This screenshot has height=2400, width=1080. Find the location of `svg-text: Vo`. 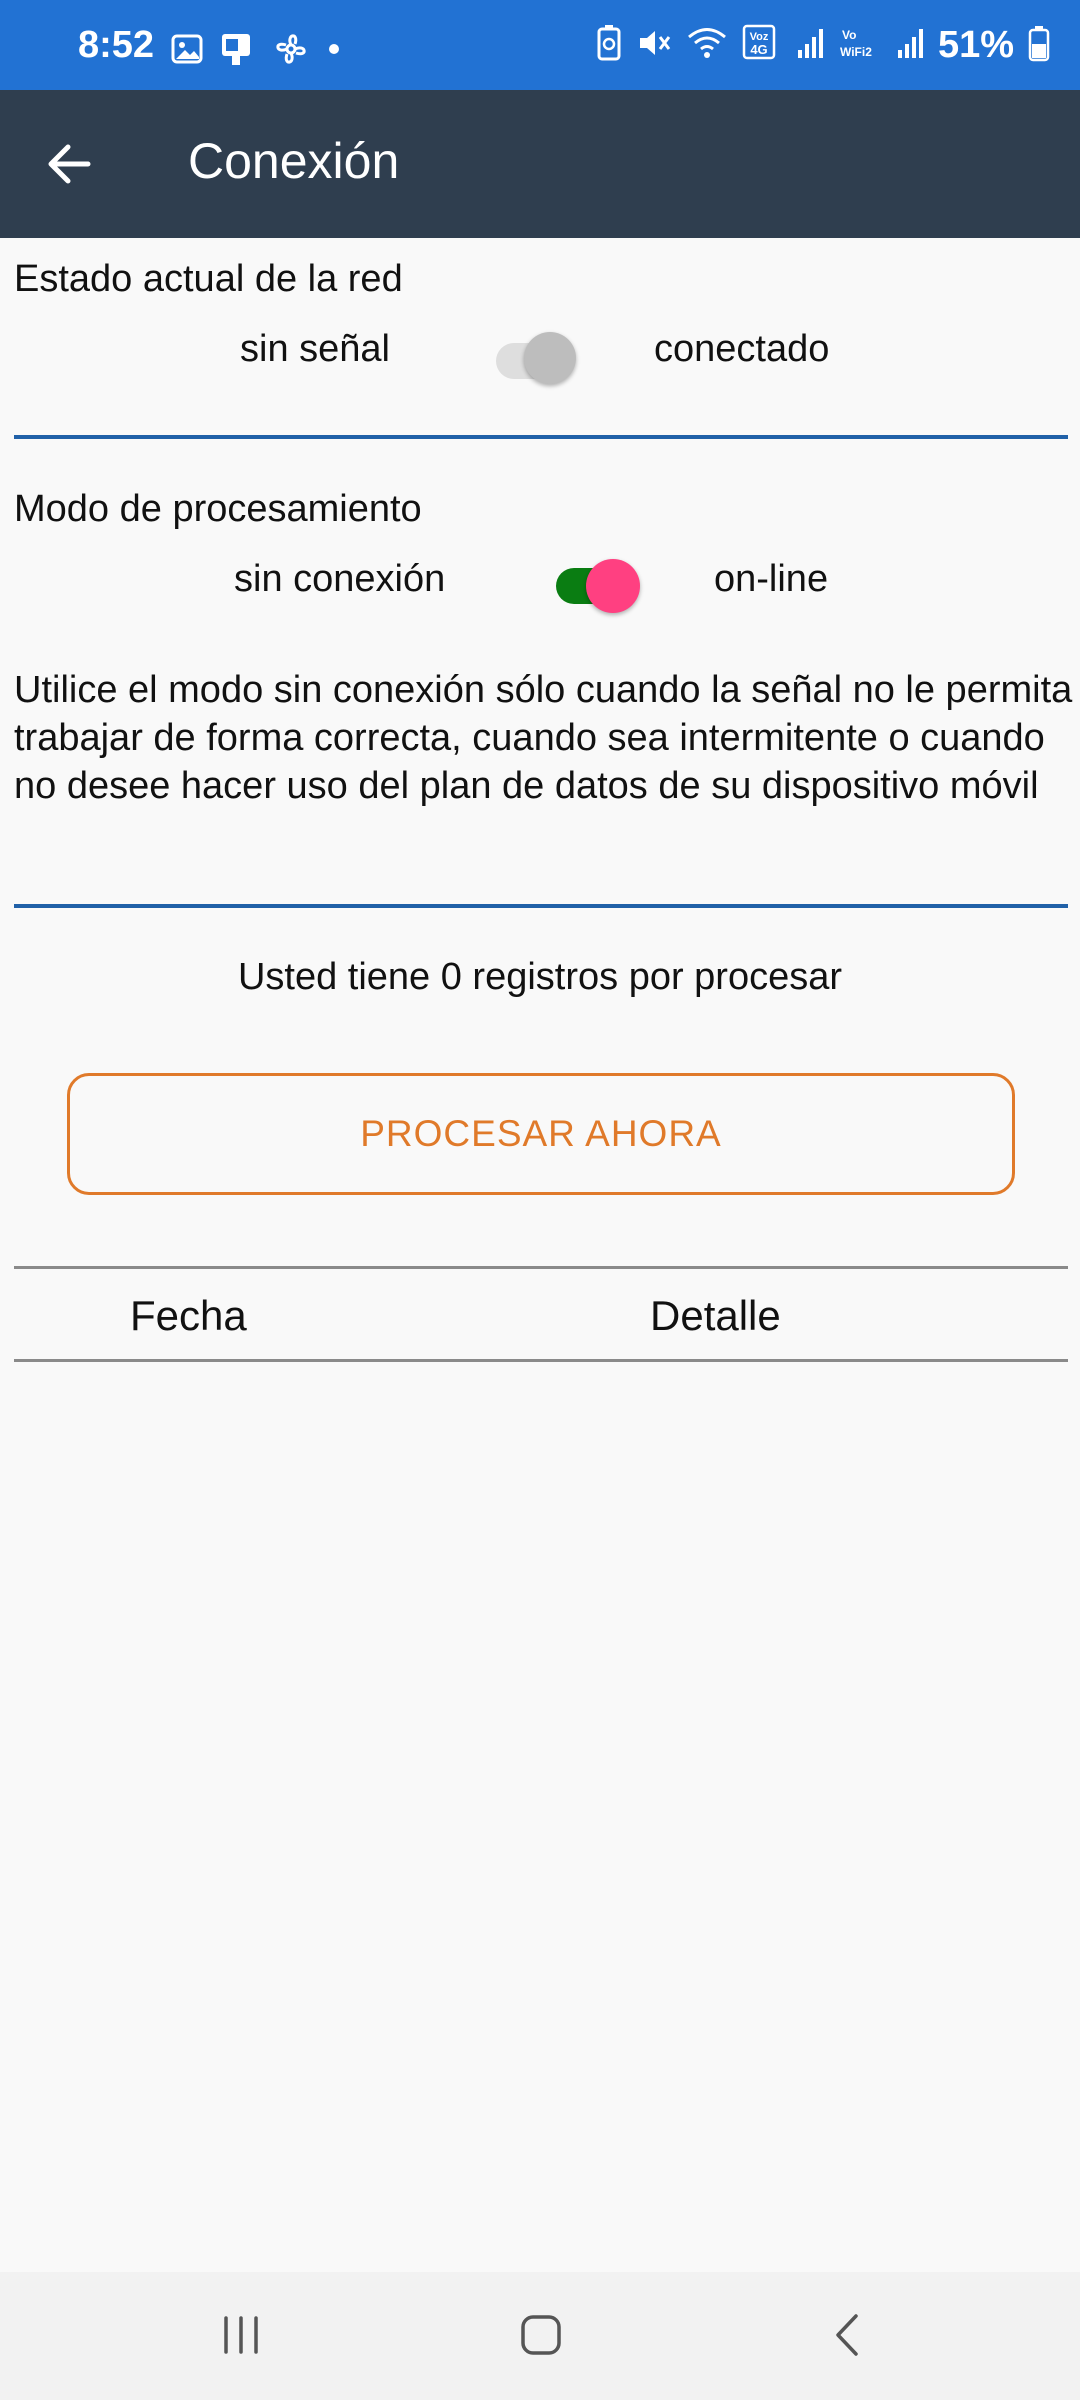

svg-text: Vo is located at coordinates (849, 35).